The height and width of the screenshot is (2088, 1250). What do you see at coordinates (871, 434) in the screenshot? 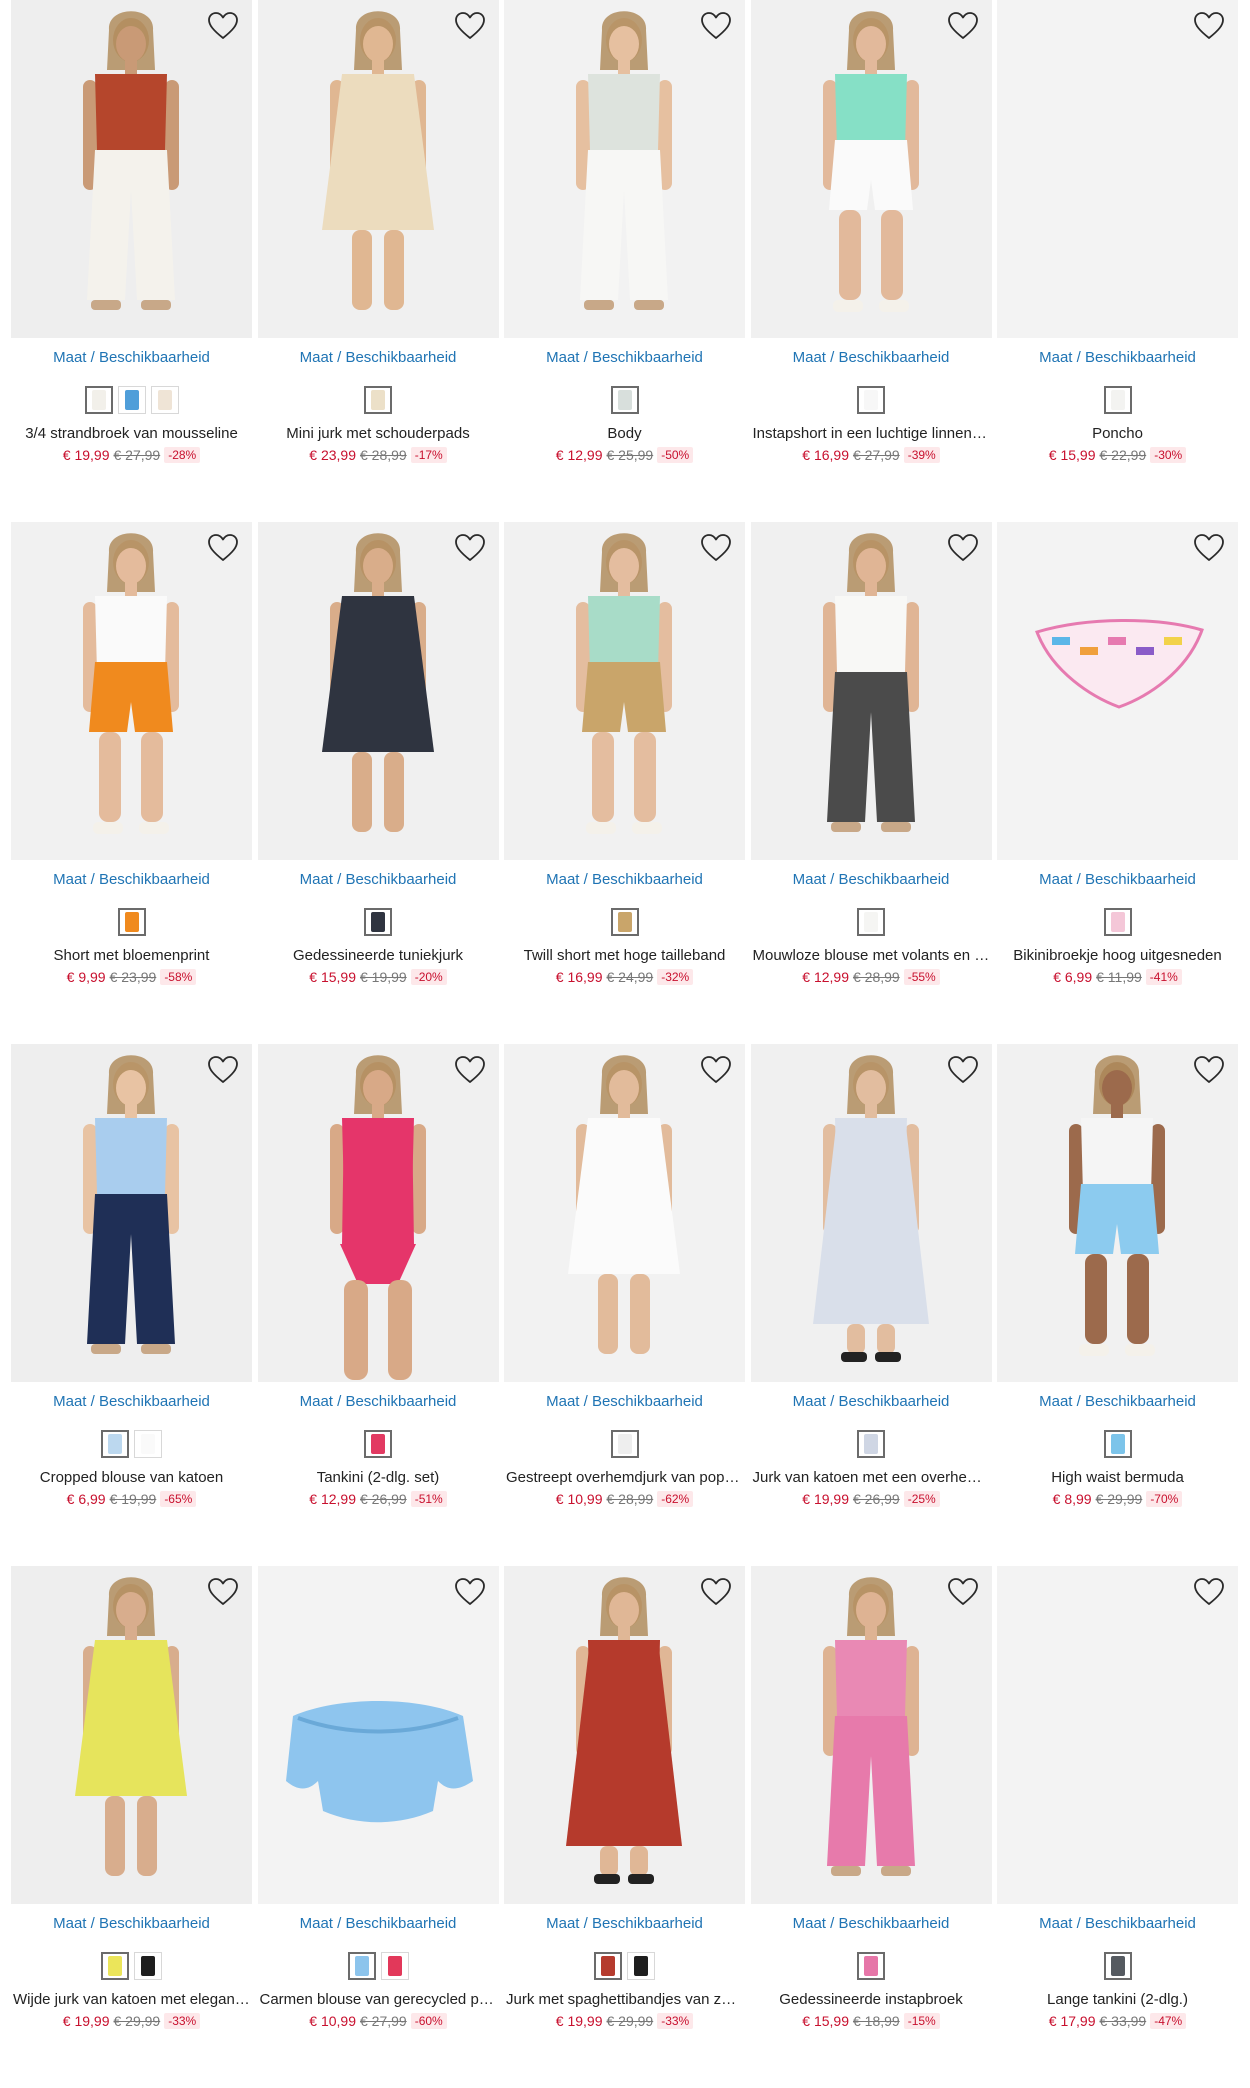
I see `product-name: Instapshort in een luchtige linnenmix` at bounding box center [871, 434].